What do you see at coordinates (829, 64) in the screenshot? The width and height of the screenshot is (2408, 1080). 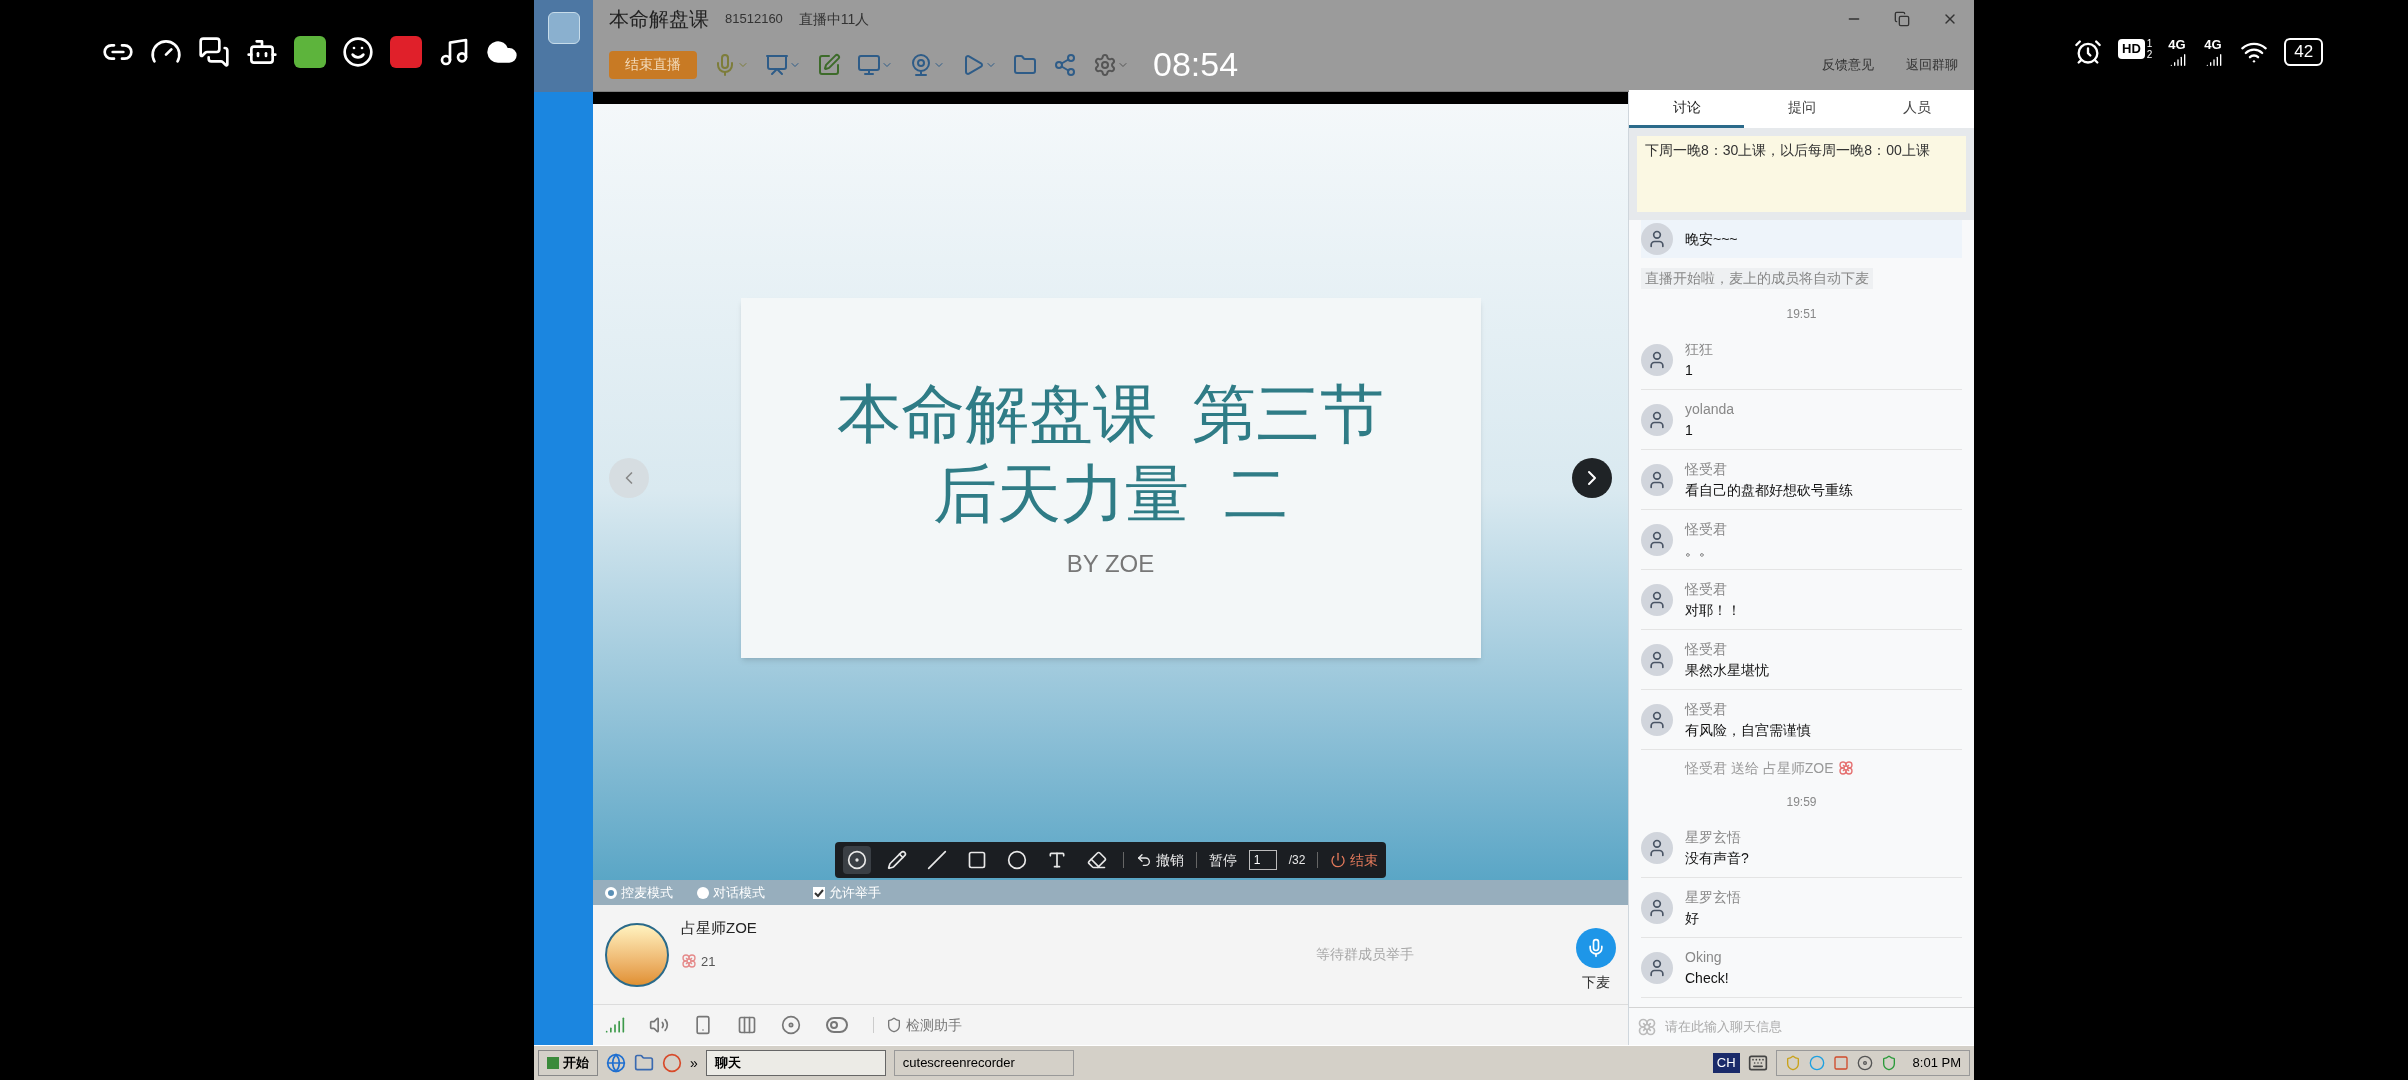 I see `edit-icon` at bounding box center [829, 64].